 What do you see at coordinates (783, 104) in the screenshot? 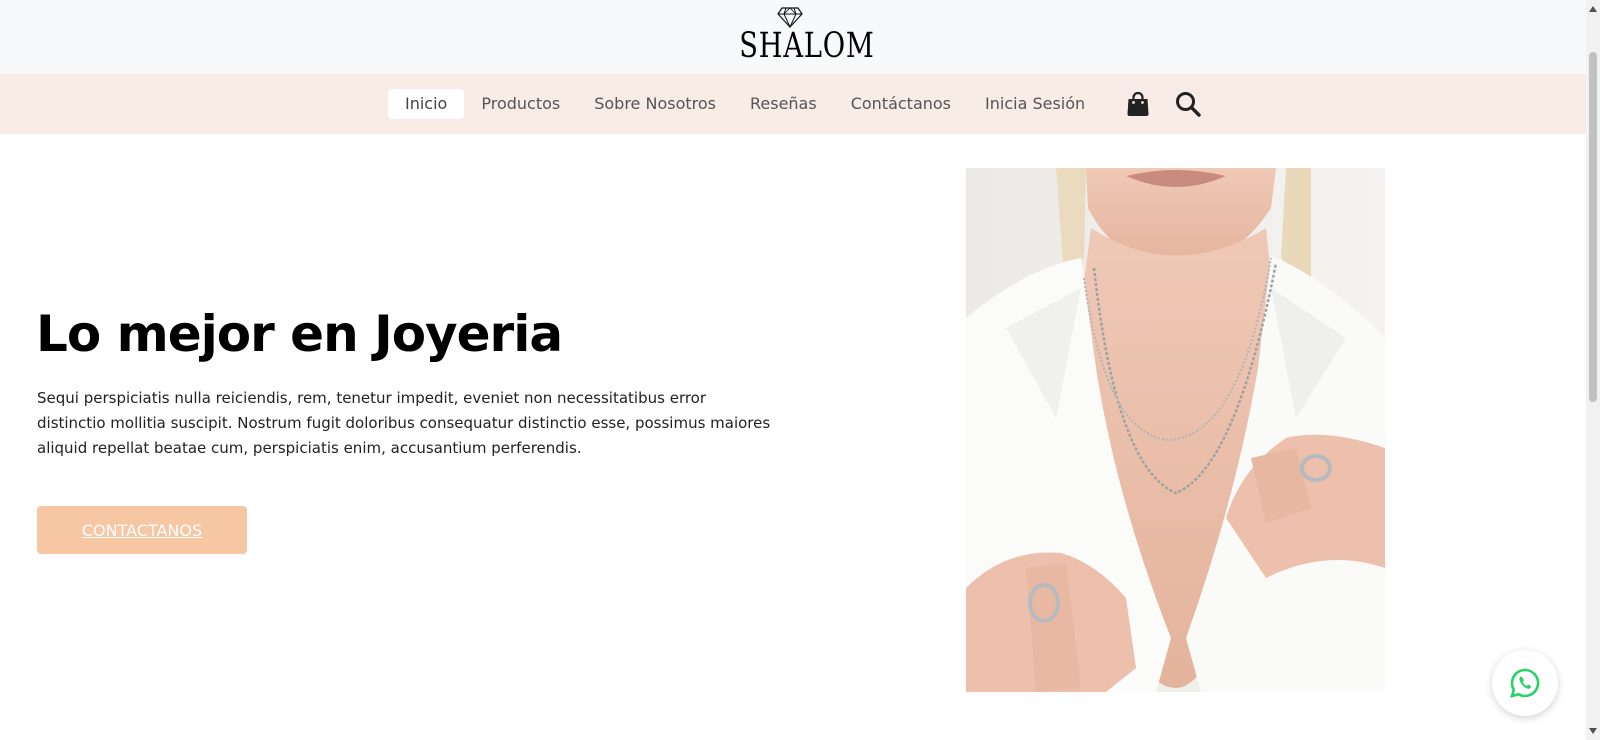
I see `nav-item-resenas: Reseñas` at bounding box center [783, 104].